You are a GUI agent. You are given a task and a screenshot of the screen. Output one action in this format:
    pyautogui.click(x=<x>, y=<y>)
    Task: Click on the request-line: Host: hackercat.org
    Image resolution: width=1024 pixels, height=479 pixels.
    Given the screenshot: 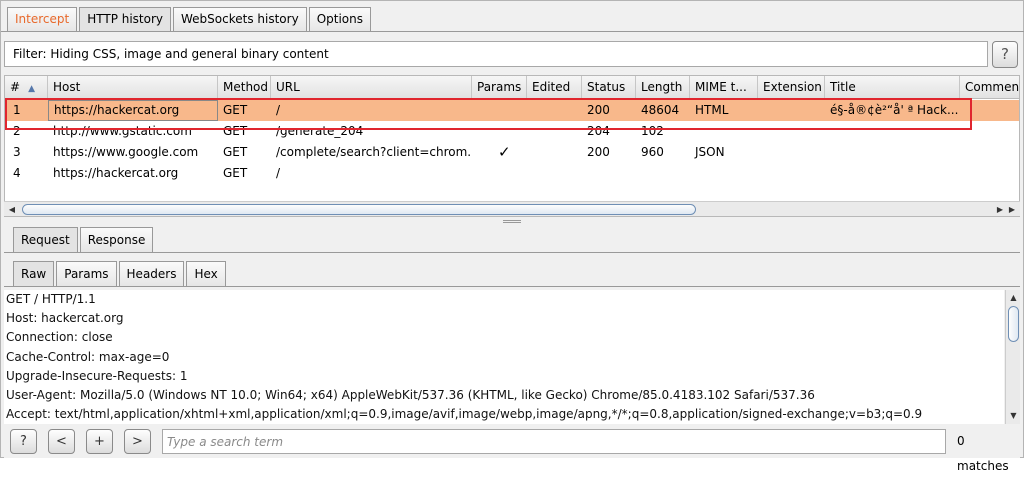 What is the action you would take?
    pyautogui.click(x=65, y=318)
    